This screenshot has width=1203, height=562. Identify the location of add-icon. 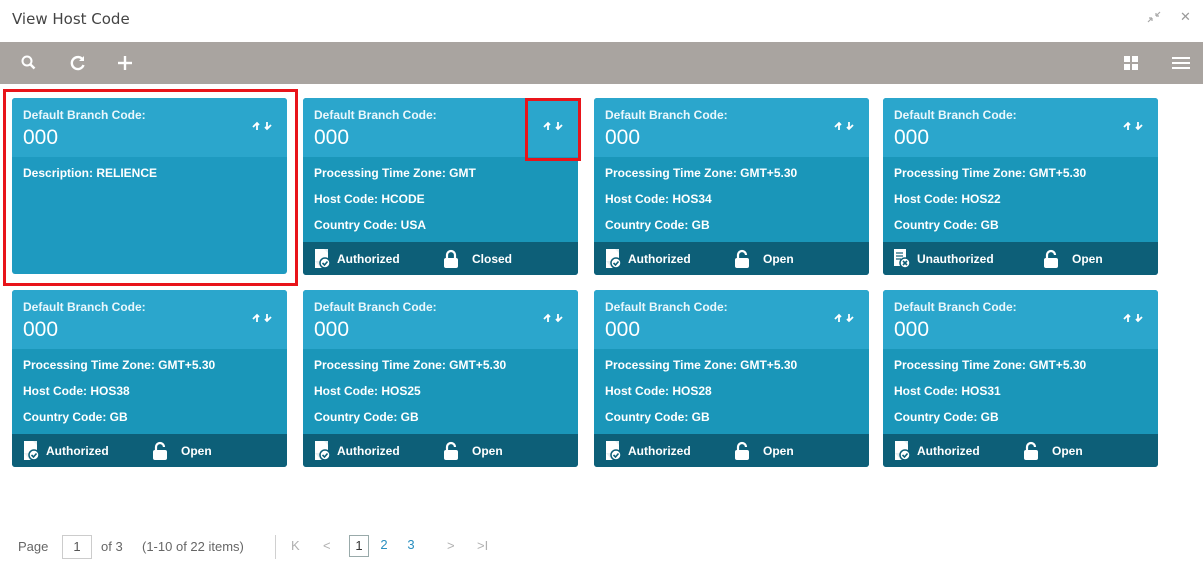
(125, 63).